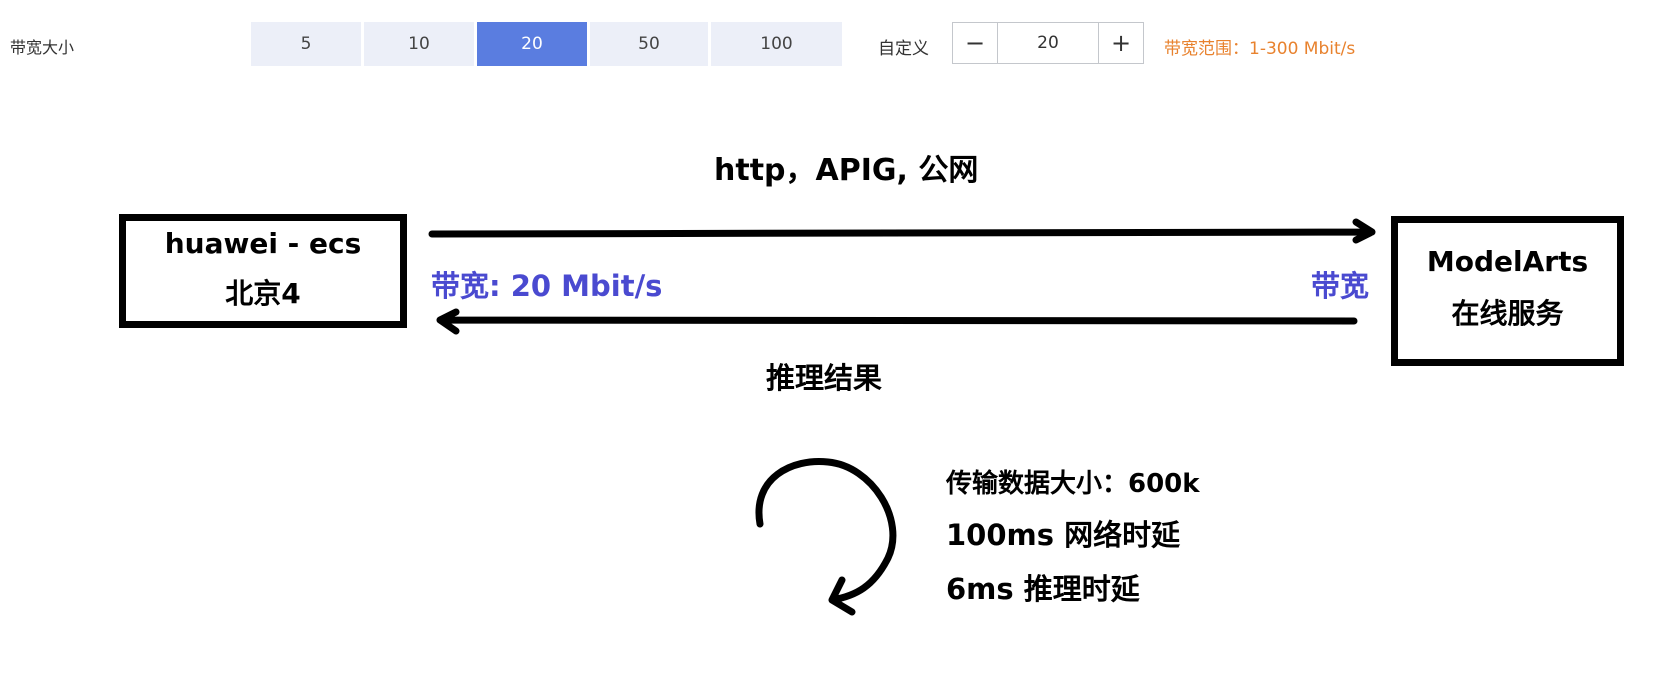 This screenshot has height=683, width=1671. Describe the element at coordinates (776, 44) in the screenshot. I see `bandwidth-option-100: 100` at that location.